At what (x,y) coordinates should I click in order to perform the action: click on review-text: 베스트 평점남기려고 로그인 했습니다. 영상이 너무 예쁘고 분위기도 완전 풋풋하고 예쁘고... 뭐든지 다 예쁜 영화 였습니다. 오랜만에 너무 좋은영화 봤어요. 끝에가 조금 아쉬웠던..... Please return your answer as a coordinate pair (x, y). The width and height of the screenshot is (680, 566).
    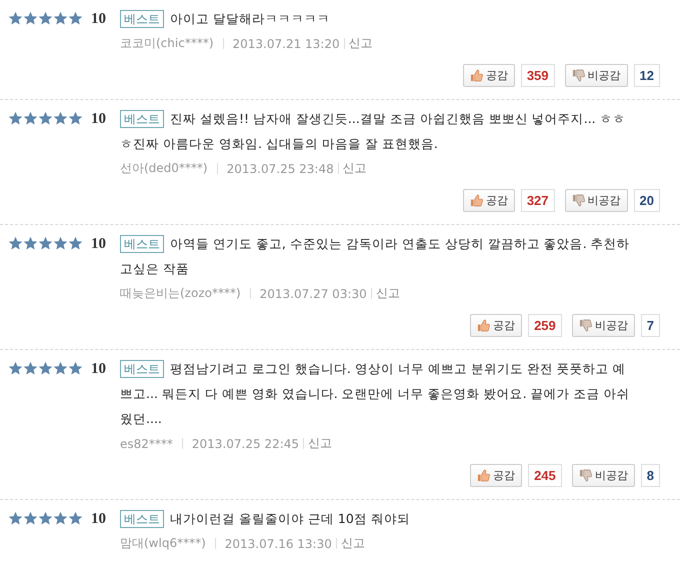
    Looking at the image, I should click on (375, 393).